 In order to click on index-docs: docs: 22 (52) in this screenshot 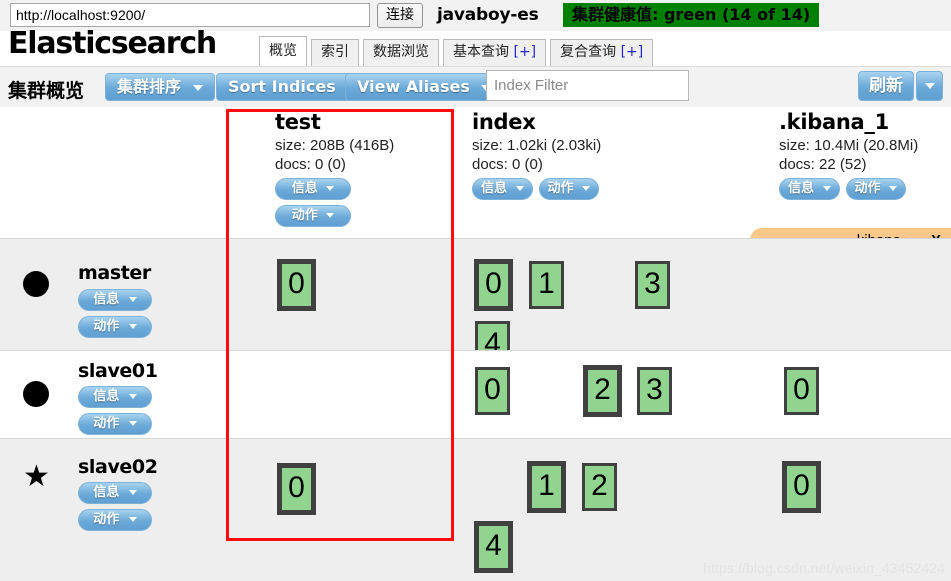, I will do `click(823, 164)`.